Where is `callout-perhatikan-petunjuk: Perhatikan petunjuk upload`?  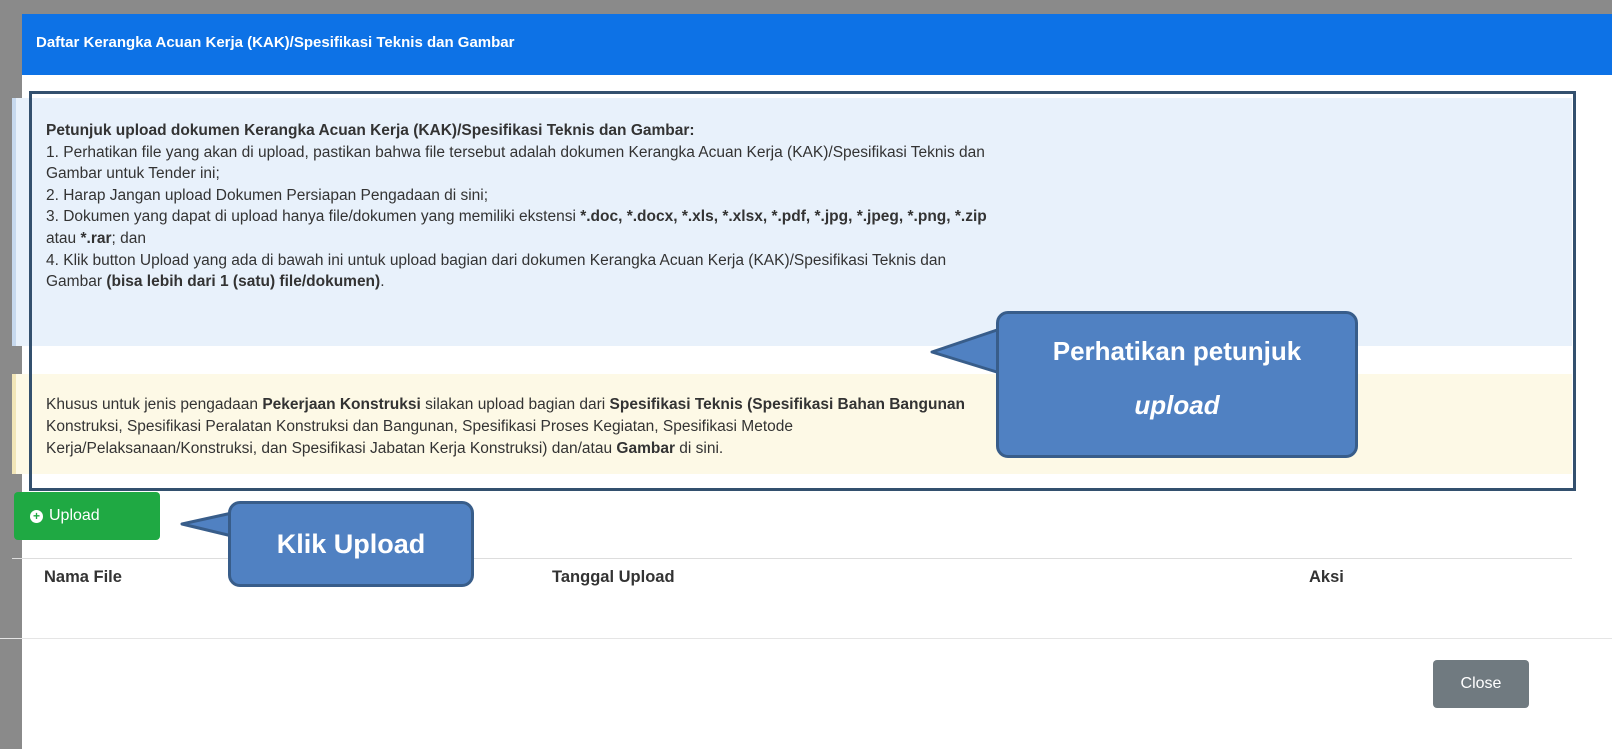 callout-perhatikan-petunjuk: Perhatikan petunjuk upload is located at coordinates (1177, 384).